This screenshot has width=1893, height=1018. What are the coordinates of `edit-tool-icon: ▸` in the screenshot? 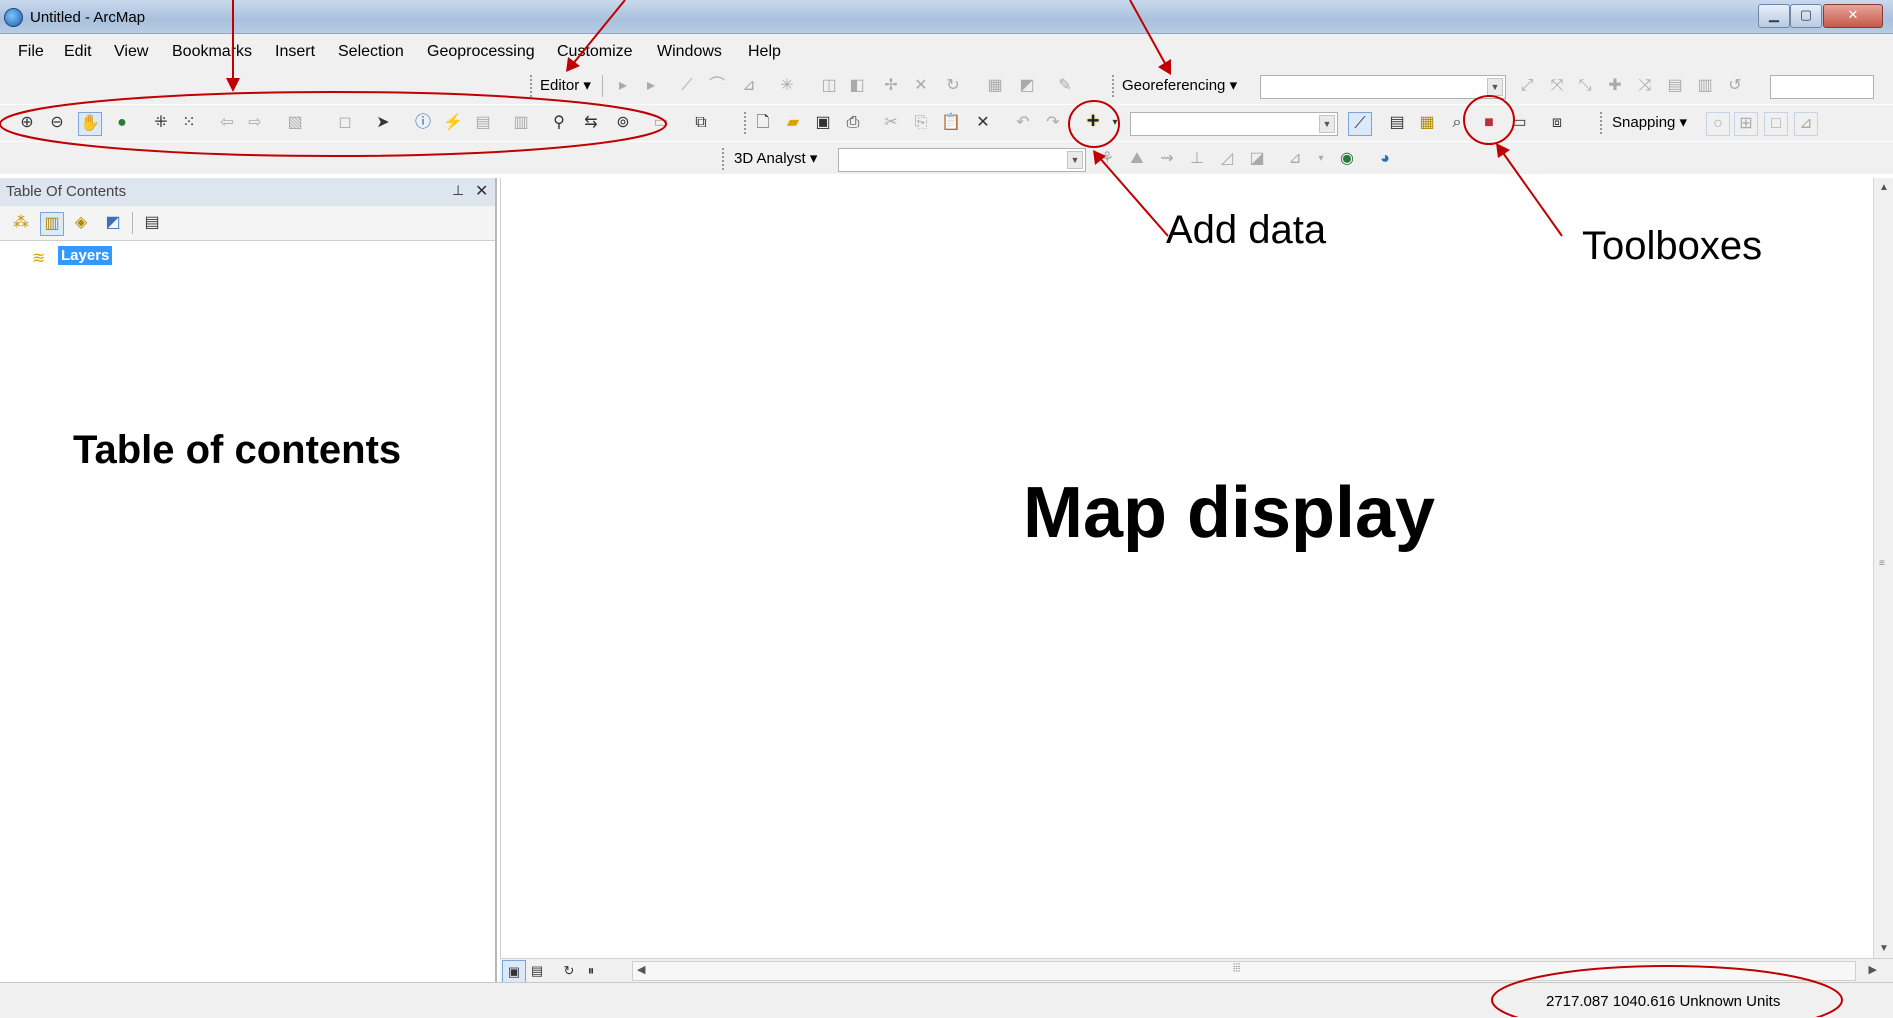 It's located at (623, 86).